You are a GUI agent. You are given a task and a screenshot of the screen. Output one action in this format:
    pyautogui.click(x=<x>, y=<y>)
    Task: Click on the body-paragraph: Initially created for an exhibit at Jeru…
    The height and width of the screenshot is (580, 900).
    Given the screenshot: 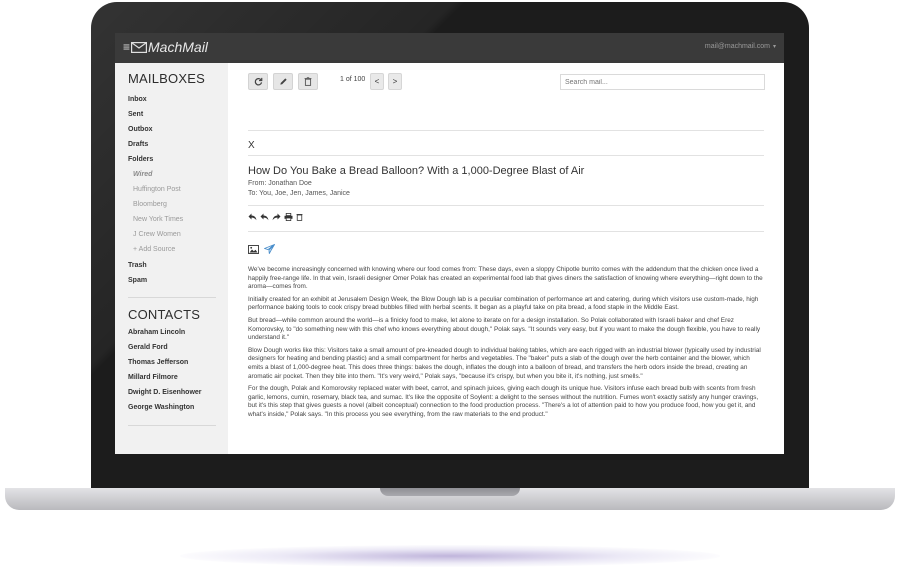 What is the action you would take?
    pyautogui.click(x=503, y=303)
    